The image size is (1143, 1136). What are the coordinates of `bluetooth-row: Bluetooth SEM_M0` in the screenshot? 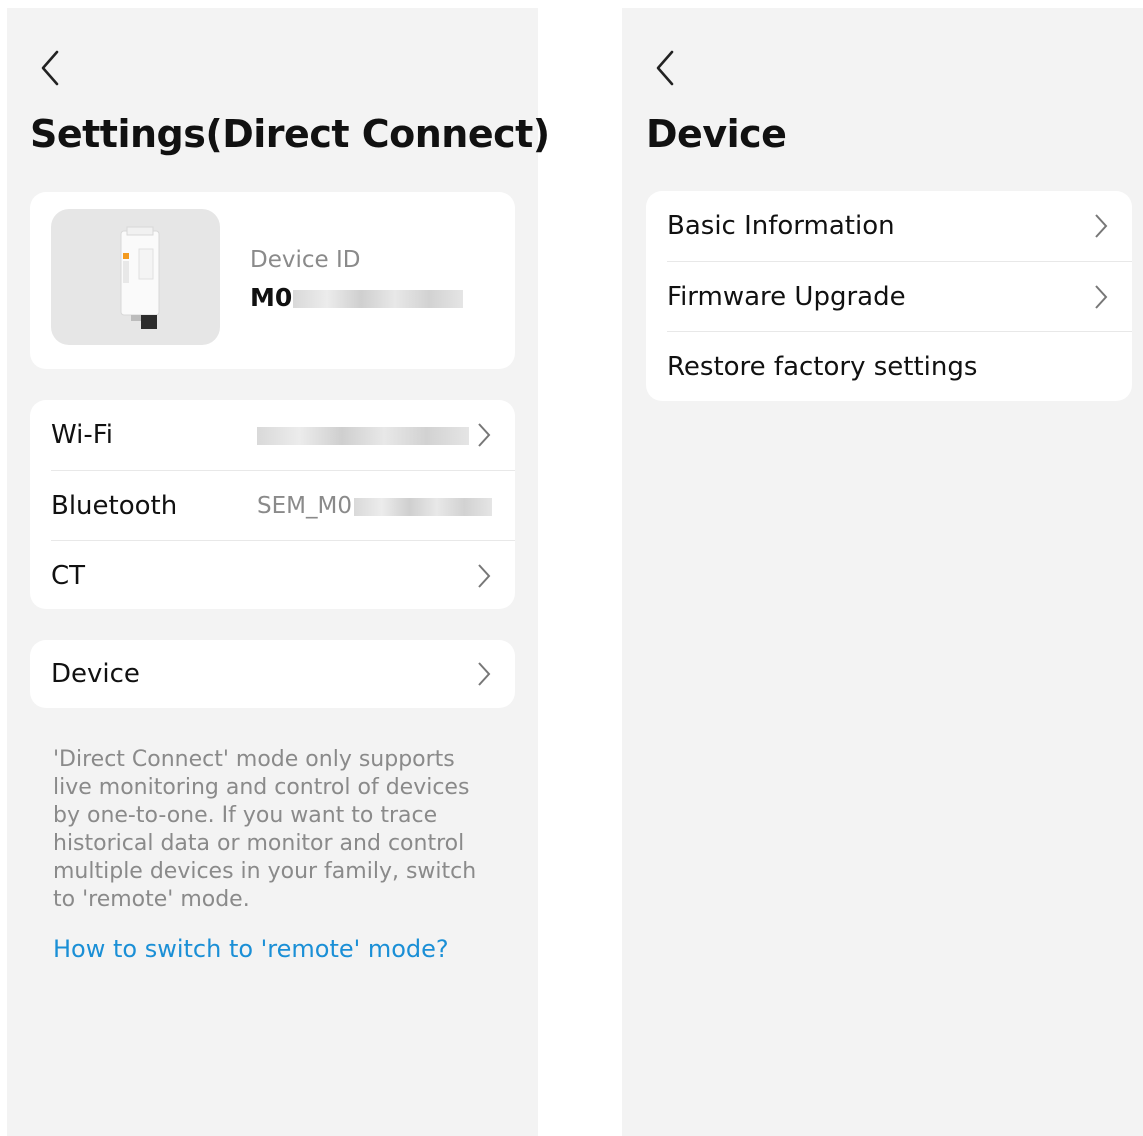 It's located at (272, 506).